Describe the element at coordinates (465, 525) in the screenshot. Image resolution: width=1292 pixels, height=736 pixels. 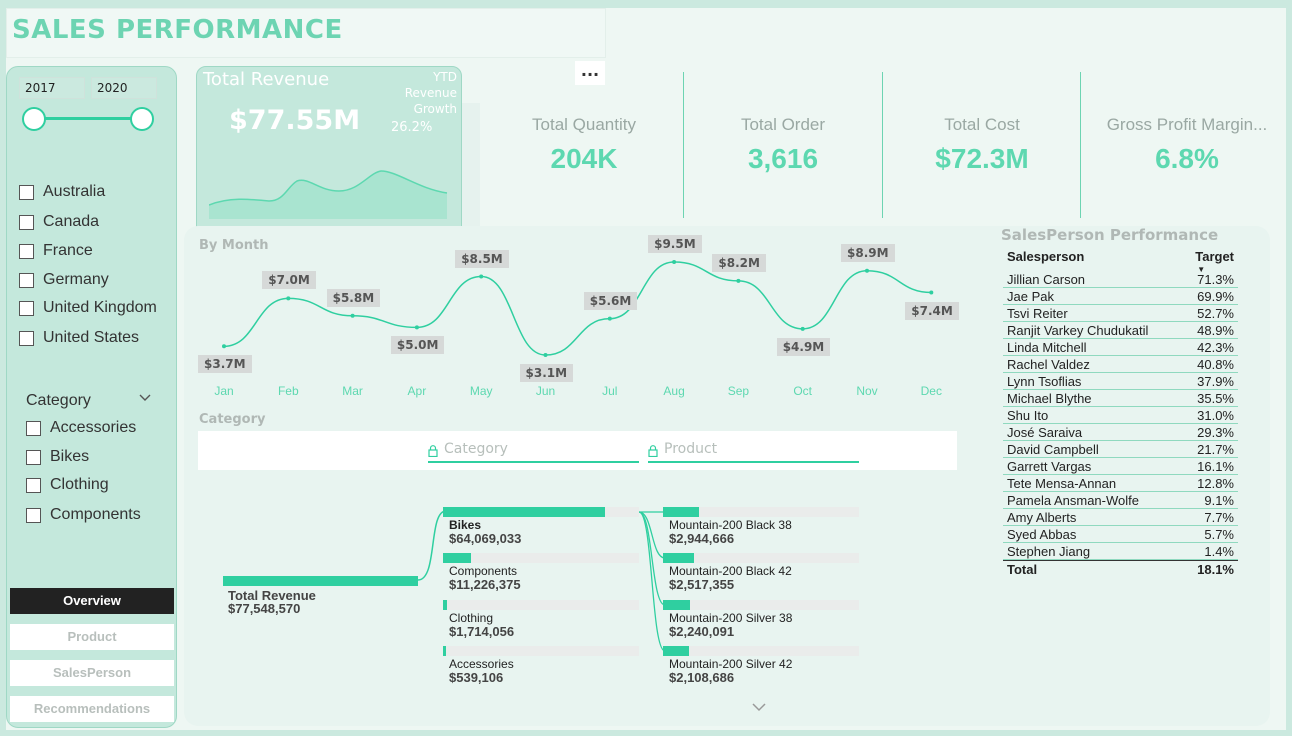
I see `category-name: Bikes` at that location.